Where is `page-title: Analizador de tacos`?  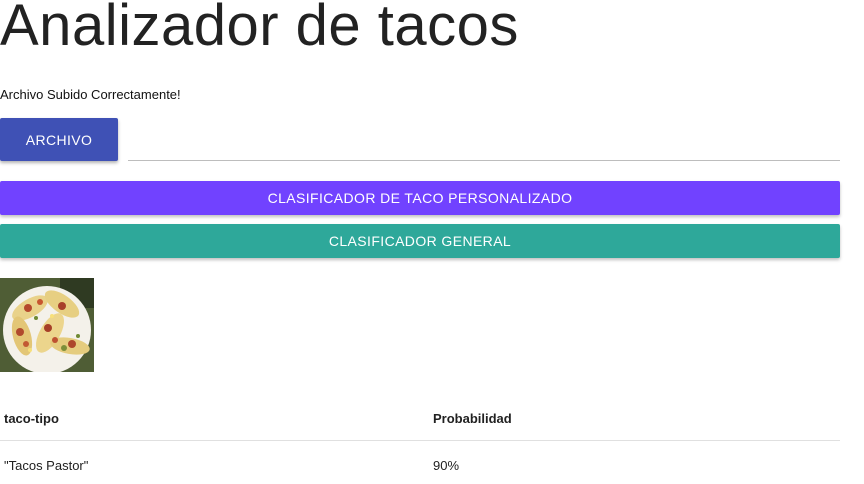 page-title: Analizador de tacos is located at coordinates (259, 29).